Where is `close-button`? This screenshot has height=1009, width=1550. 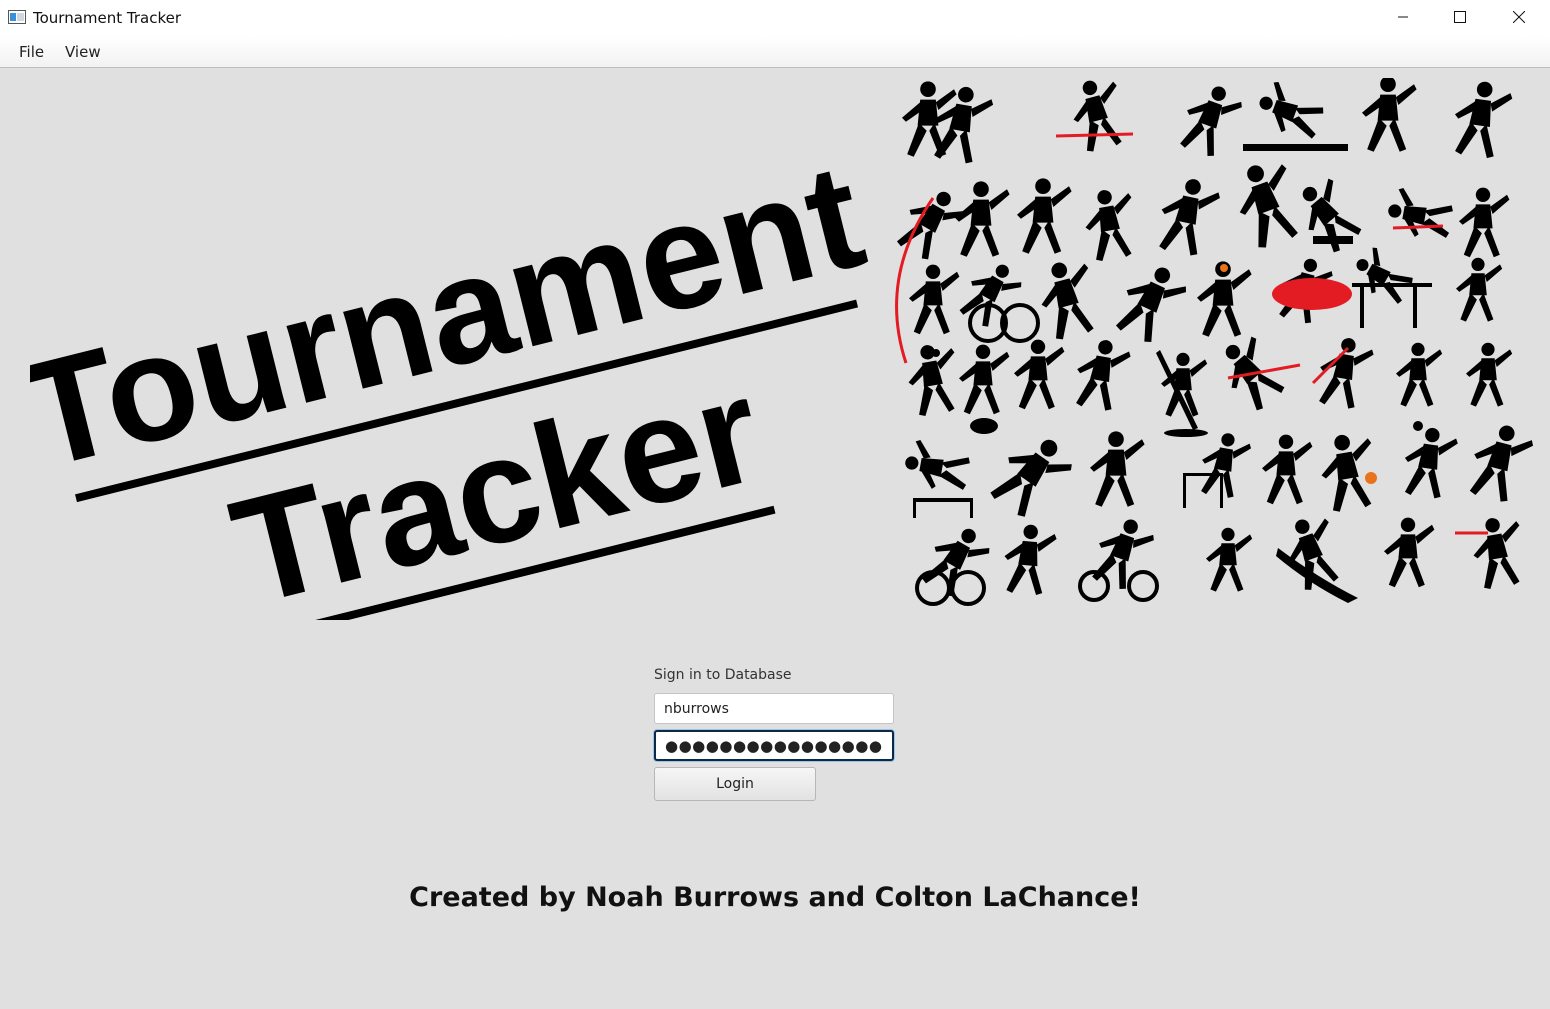 close-button is located at coordinates (1519, 17).